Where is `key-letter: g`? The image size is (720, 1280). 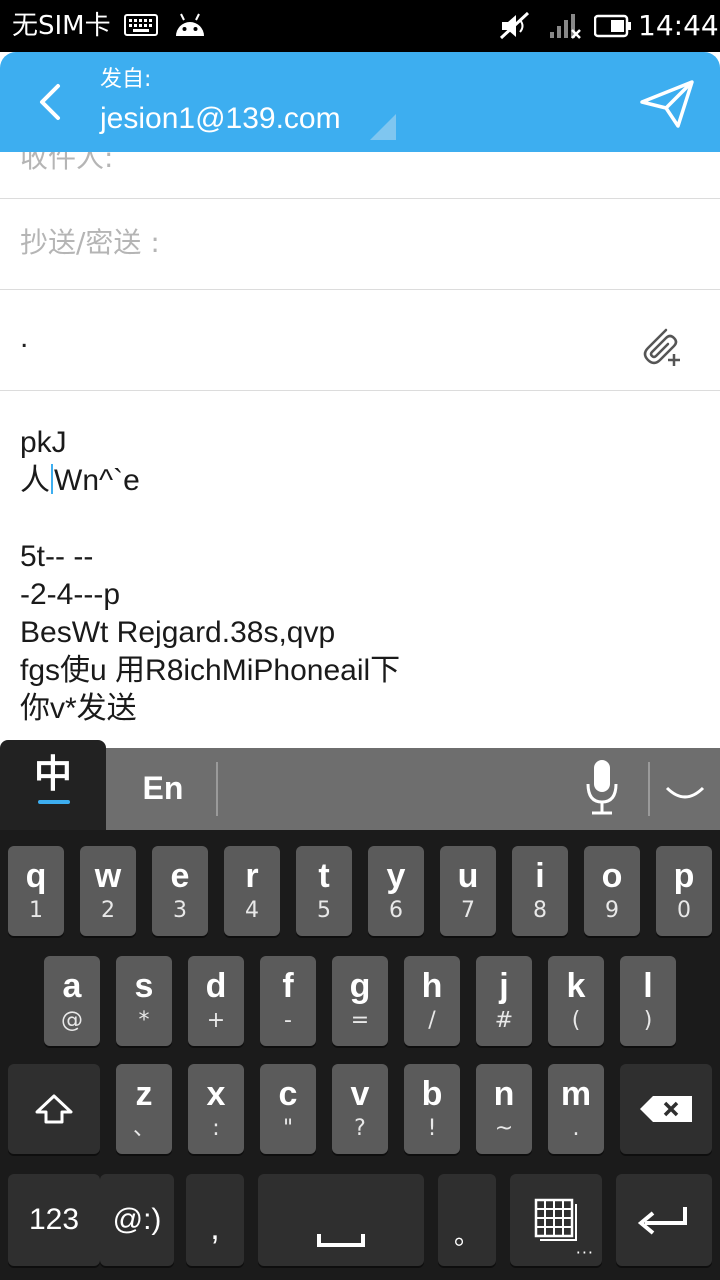
key-letter: g is located at coordinates (360, 986).